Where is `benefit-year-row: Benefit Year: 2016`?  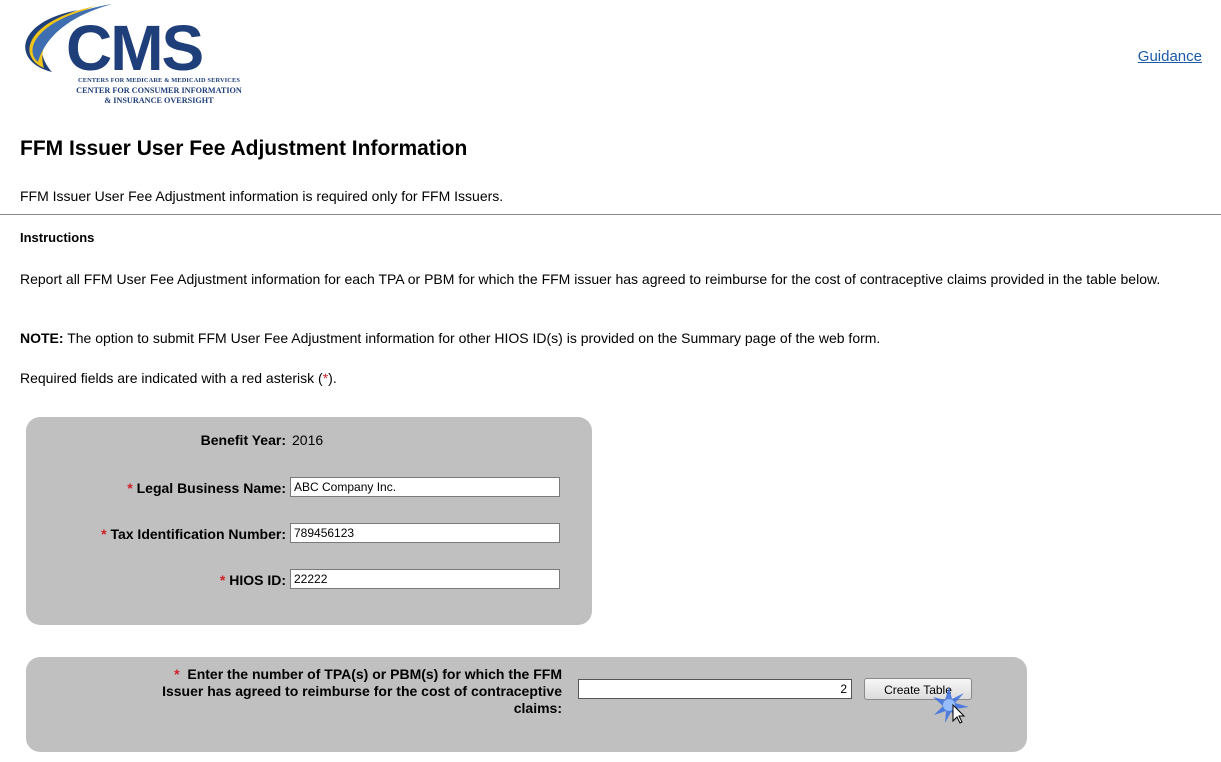
benefit-year-row: Benefit Year: 2016 is located at coordinates (309, 440).